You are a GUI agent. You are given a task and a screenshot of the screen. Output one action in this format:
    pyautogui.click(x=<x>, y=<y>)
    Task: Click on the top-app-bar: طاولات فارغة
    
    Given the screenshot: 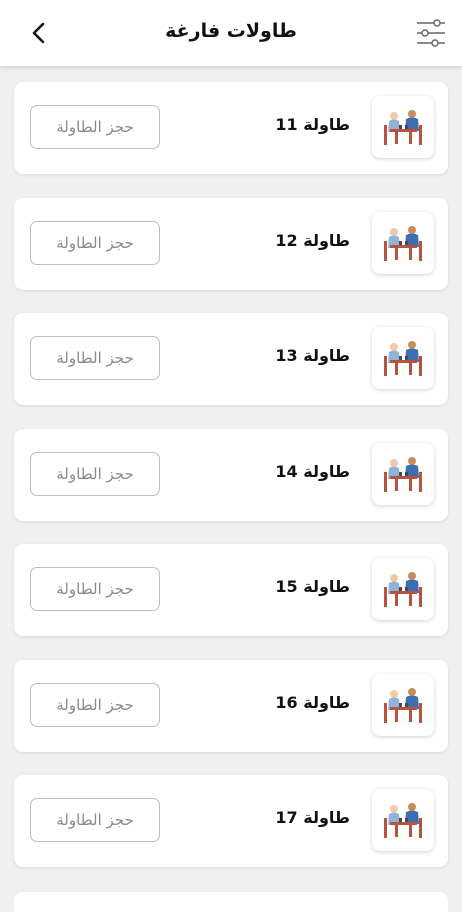 What is the action you would take?
    pyautogui.click(x=231, y=33)
    